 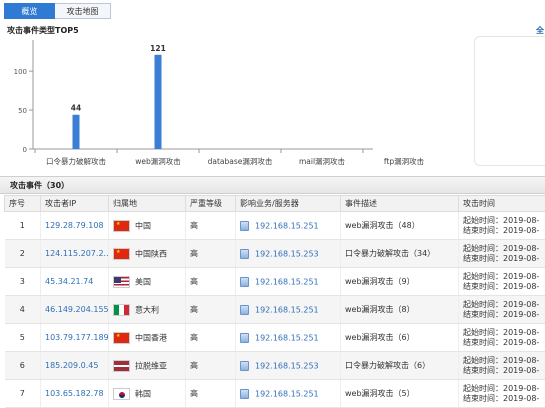 I want to click on table-header-row: 序号 攻击者IP 归属地 严重等级 影响业务/服务器 事件描述 攻击时间, so click(x=275, y=204).